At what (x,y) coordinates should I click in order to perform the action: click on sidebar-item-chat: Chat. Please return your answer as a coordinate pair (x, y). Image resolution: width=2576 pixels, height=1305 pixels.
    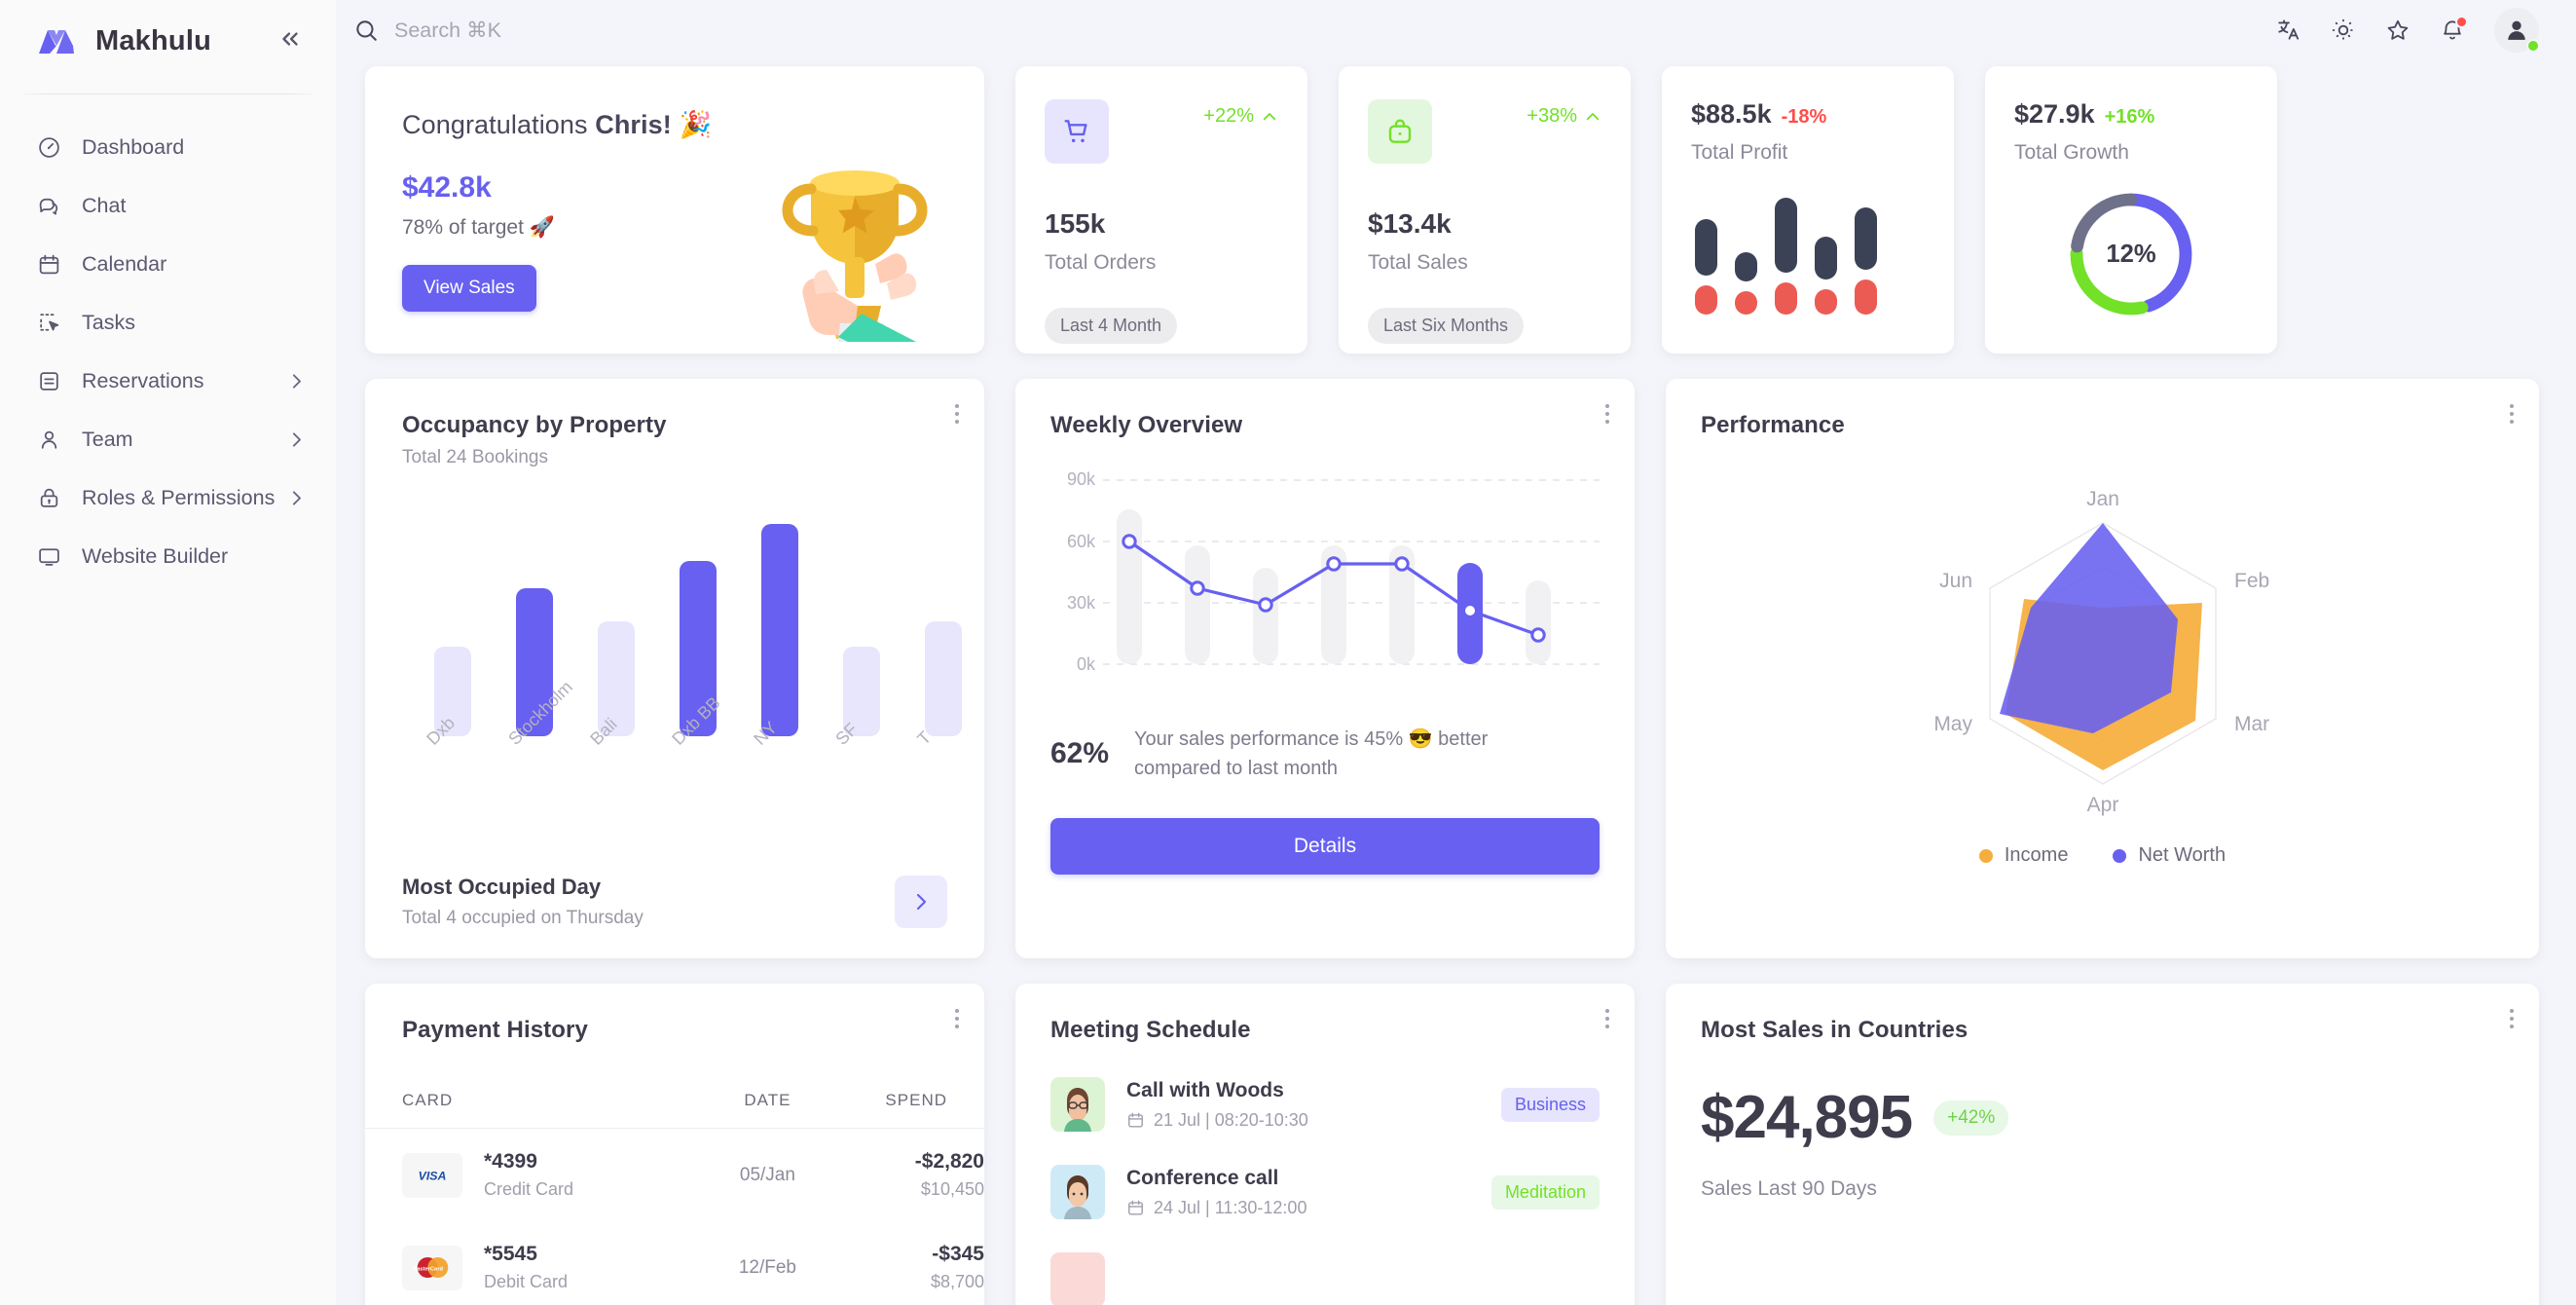
    Looking at the image, I should click on (168, 205).